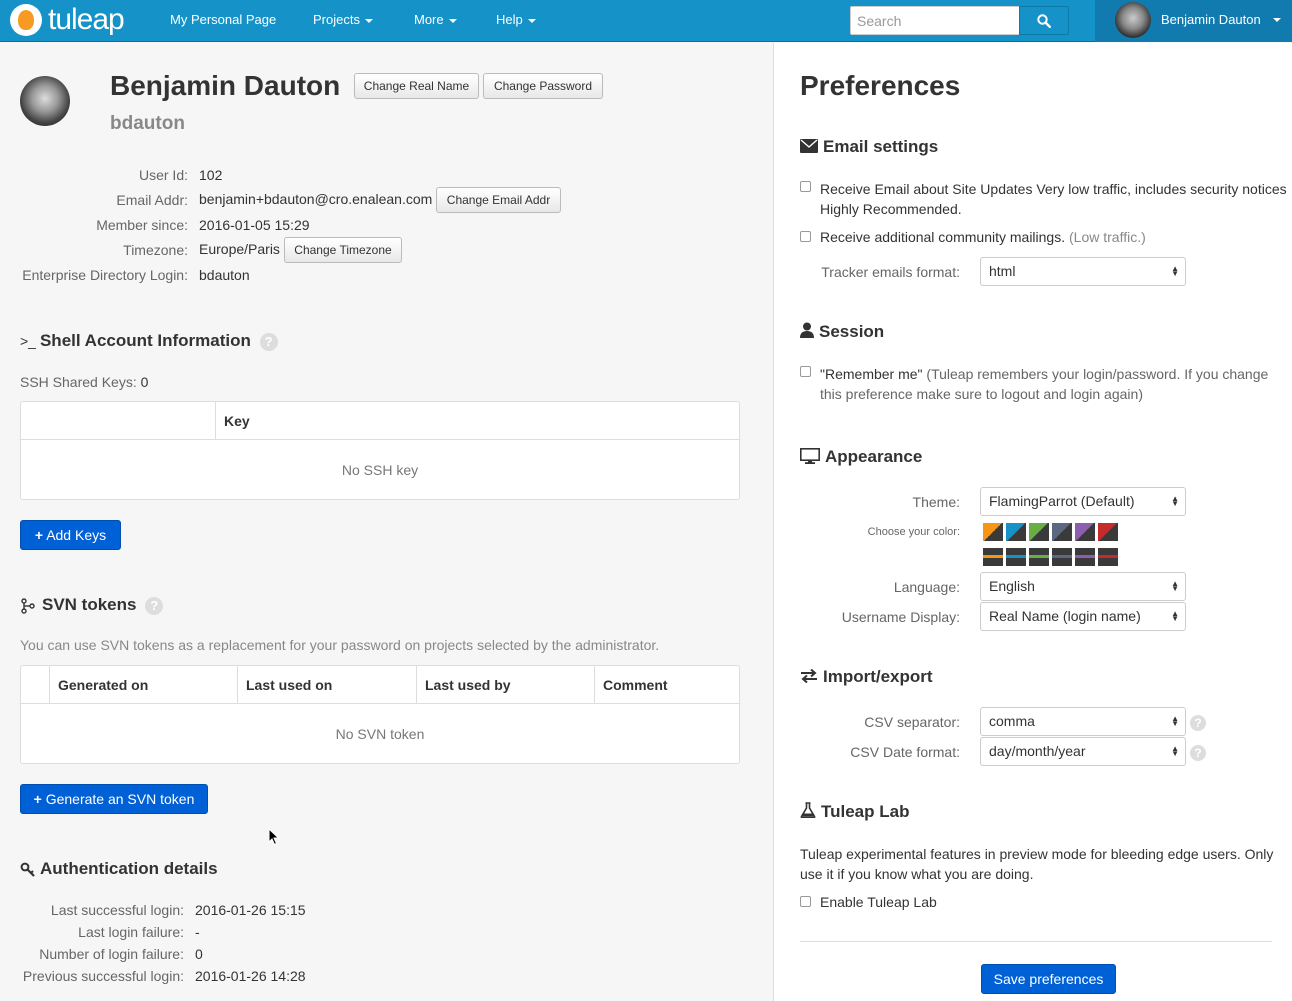 Image resolution: width=1292 pixels, height=1001 pixels. I want to click on language-select: English ▲ ▼, so click(1083, 586).